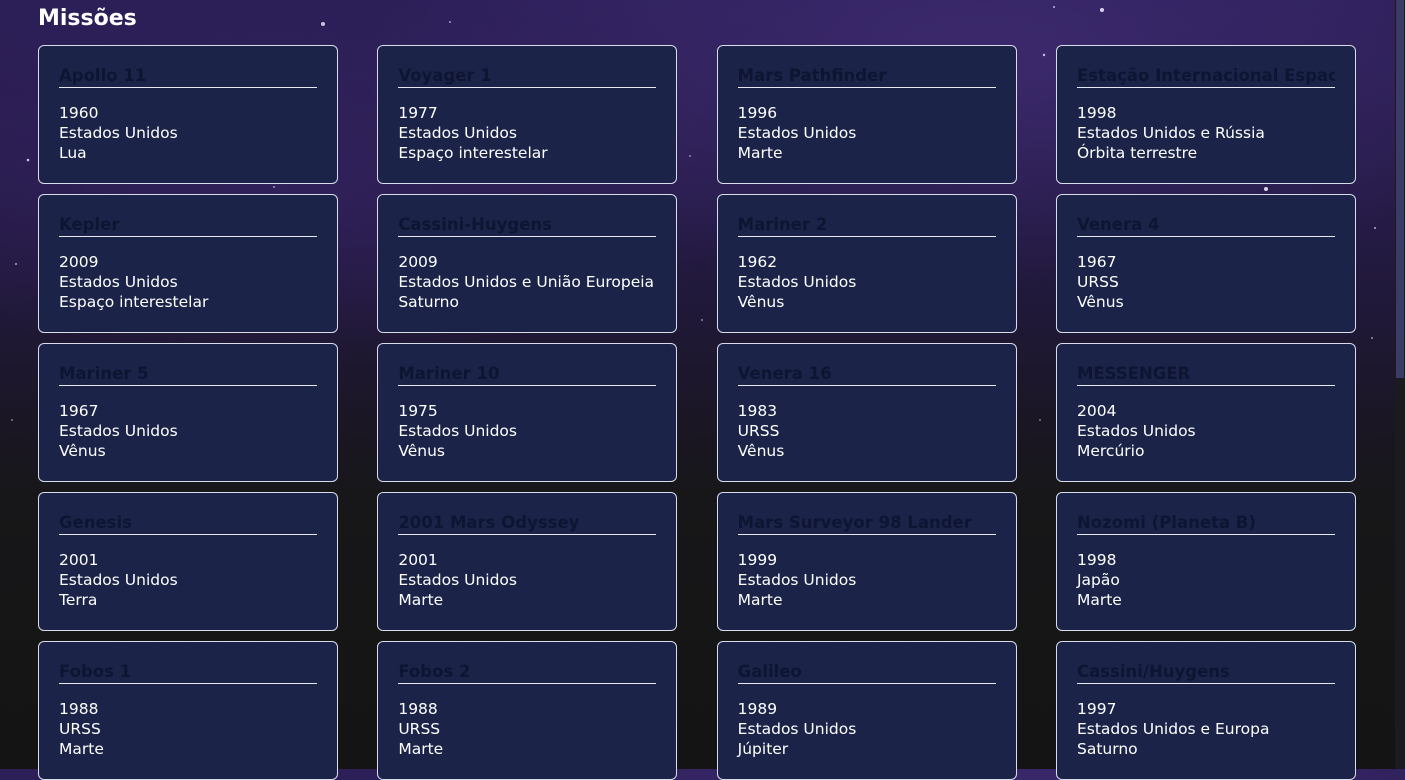 The image size is (1405, 780). What do you see at coordinates (527, 225) in the screenshot?
I see `mission-name: Cassini-Huygens` at bounding box center [527, 225].